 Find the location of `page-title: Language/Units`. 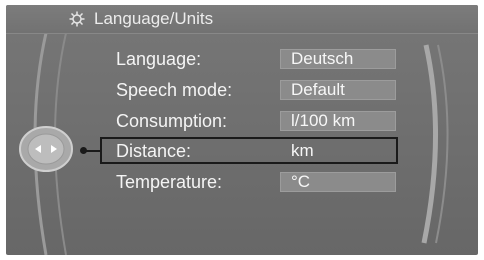

page-title: Language/Units is located at coordinates (154, 18).